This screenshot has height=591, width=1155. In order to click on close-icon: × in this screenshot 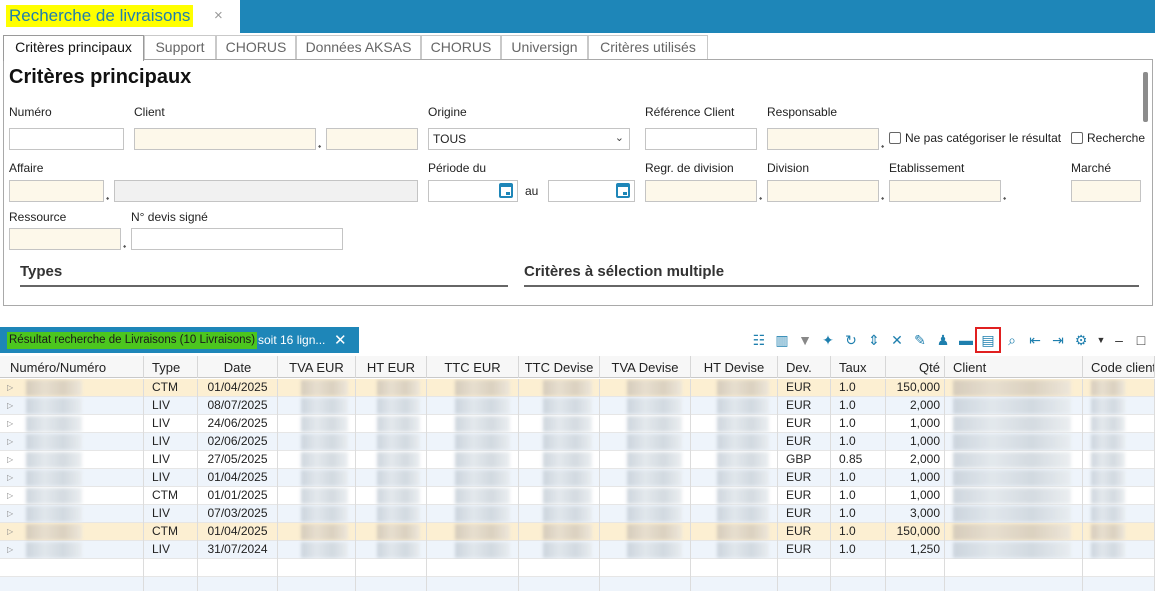, I will do `click(218, 16)`.